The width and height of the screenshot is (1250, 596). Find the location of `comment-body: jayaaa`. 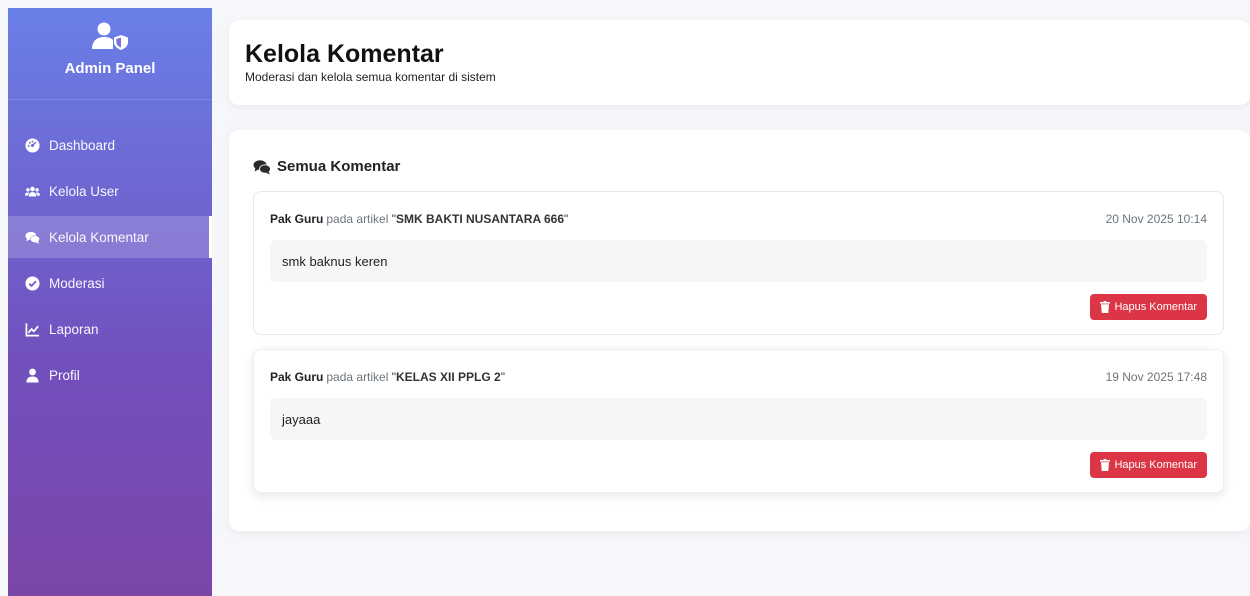

comment-body: jayaaa is located at coordinates (738, 419).